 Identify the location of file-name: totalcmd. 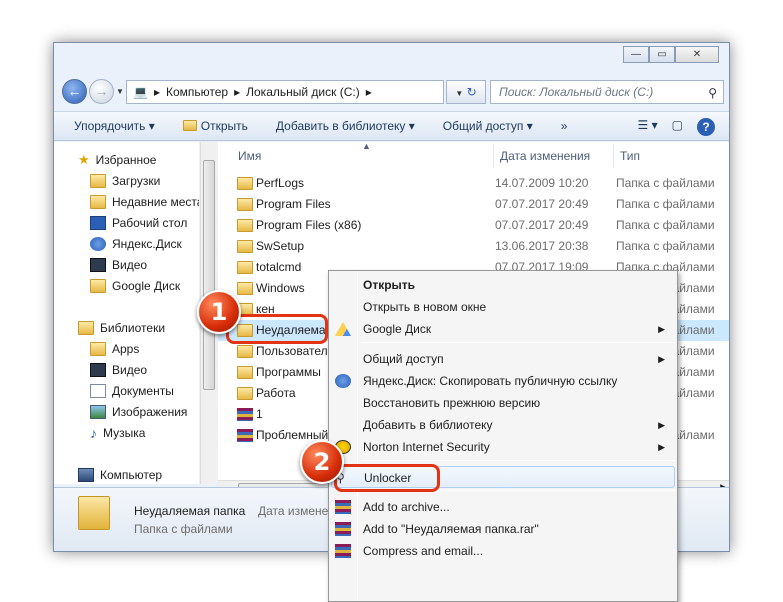
(279, 267).